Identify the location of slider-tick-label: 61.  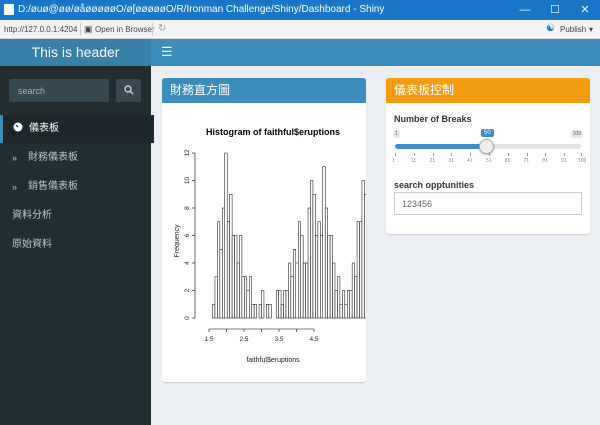
(507, 161).